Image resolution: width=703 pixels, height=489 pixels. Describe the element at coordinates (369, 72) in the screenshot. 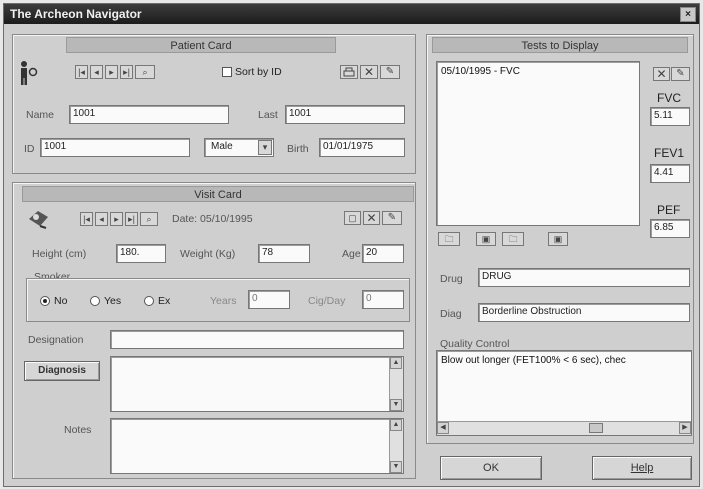

I see `patient-delete-icon: ✕` at that location.